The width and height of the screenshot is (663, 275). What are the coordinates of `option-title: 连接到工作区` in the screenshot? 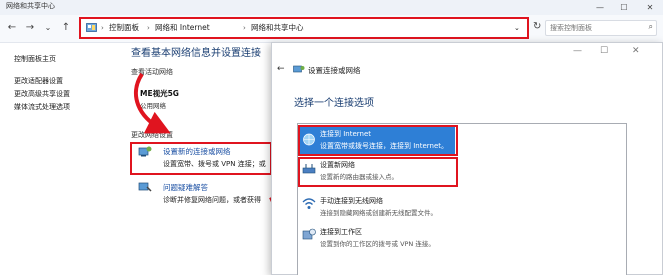 It's located at (341, 232).